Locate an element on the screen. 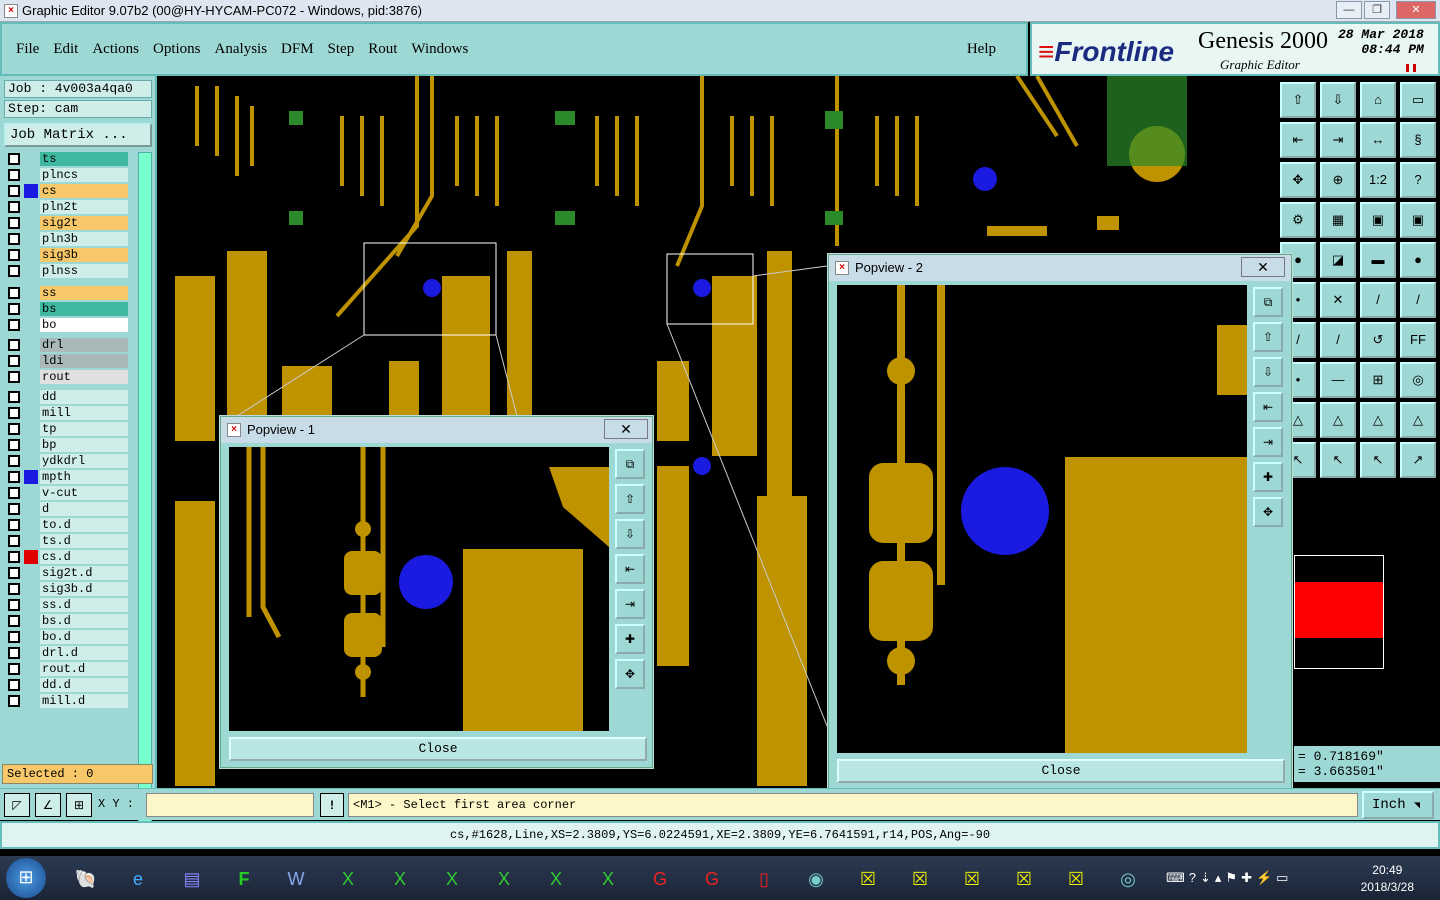 This screenshot has height=900, width=1440. tool-button-icon: § is located at coordinates (1418, 140).